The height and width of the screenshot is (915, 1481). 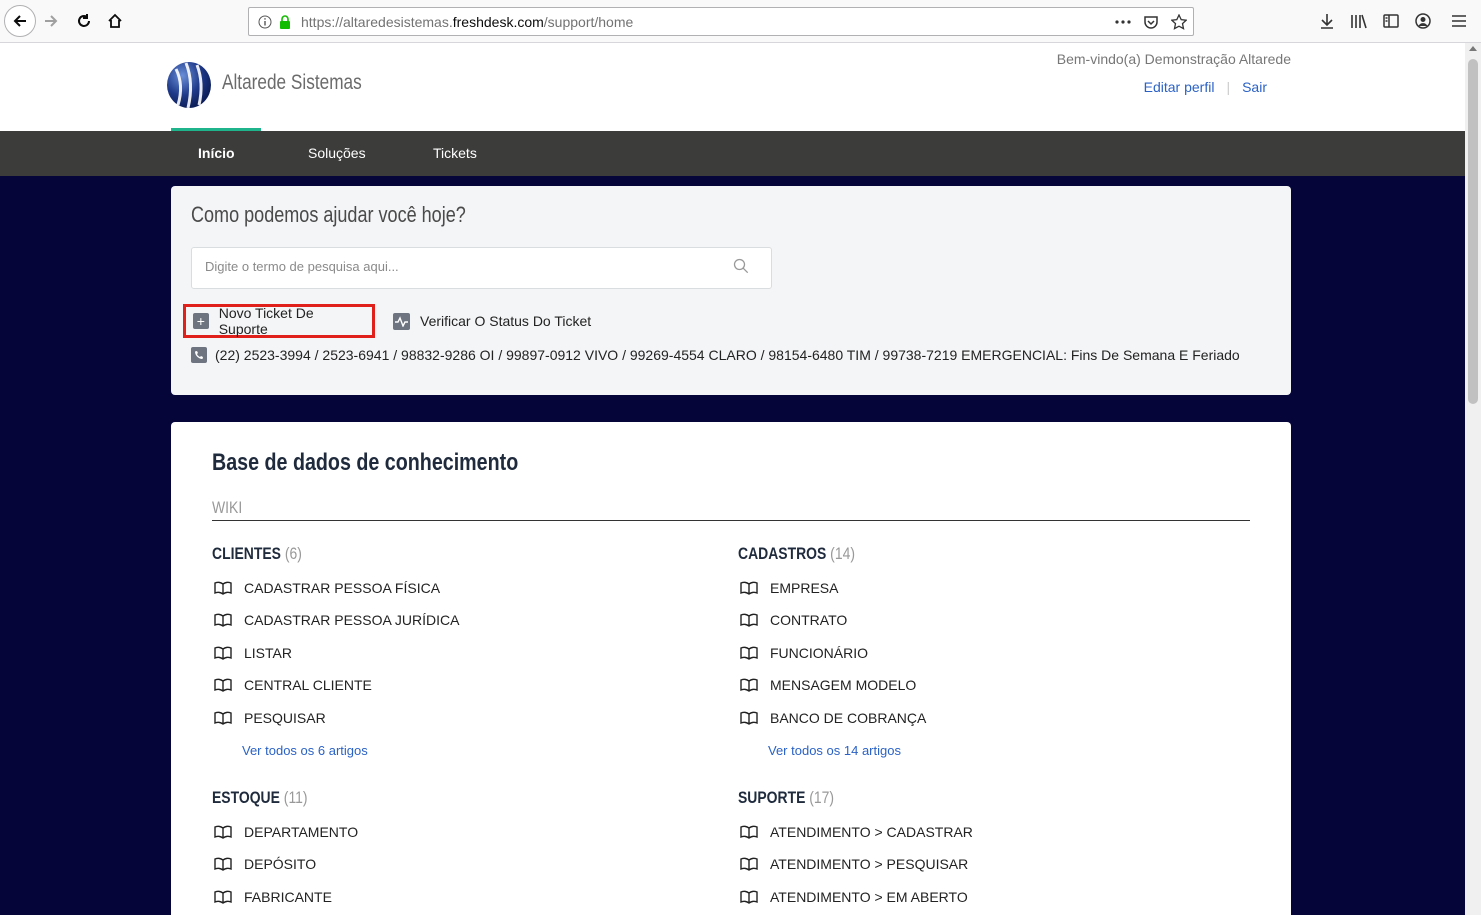 I want to click on forward-arrow-icon, so click(x=51, y=21).